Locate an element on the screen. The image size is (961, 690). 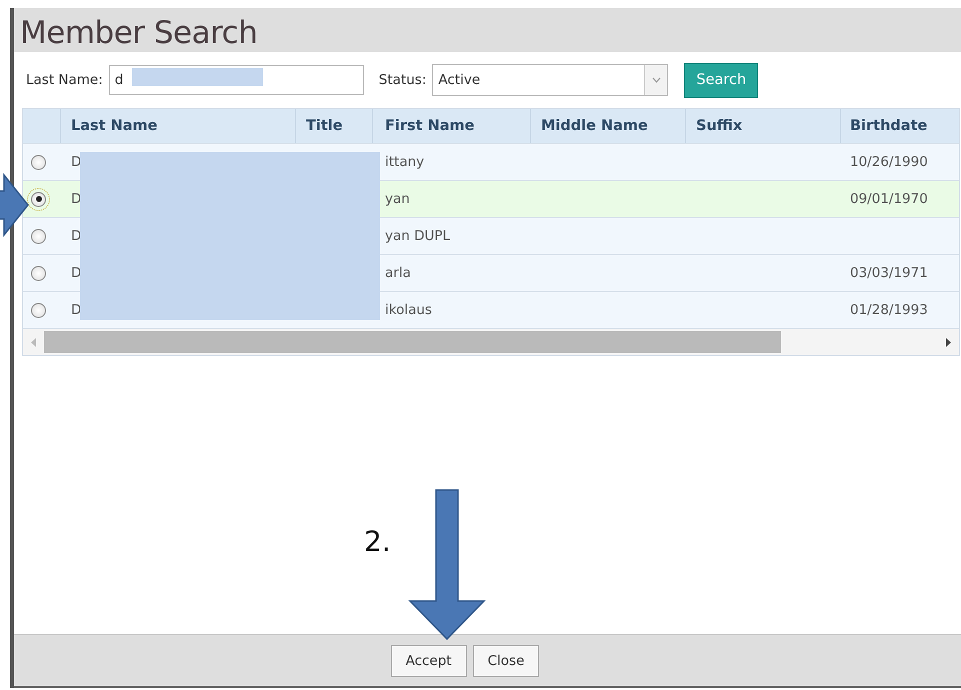
last-name-label: Last Name: is located at coordinates (64, 80).